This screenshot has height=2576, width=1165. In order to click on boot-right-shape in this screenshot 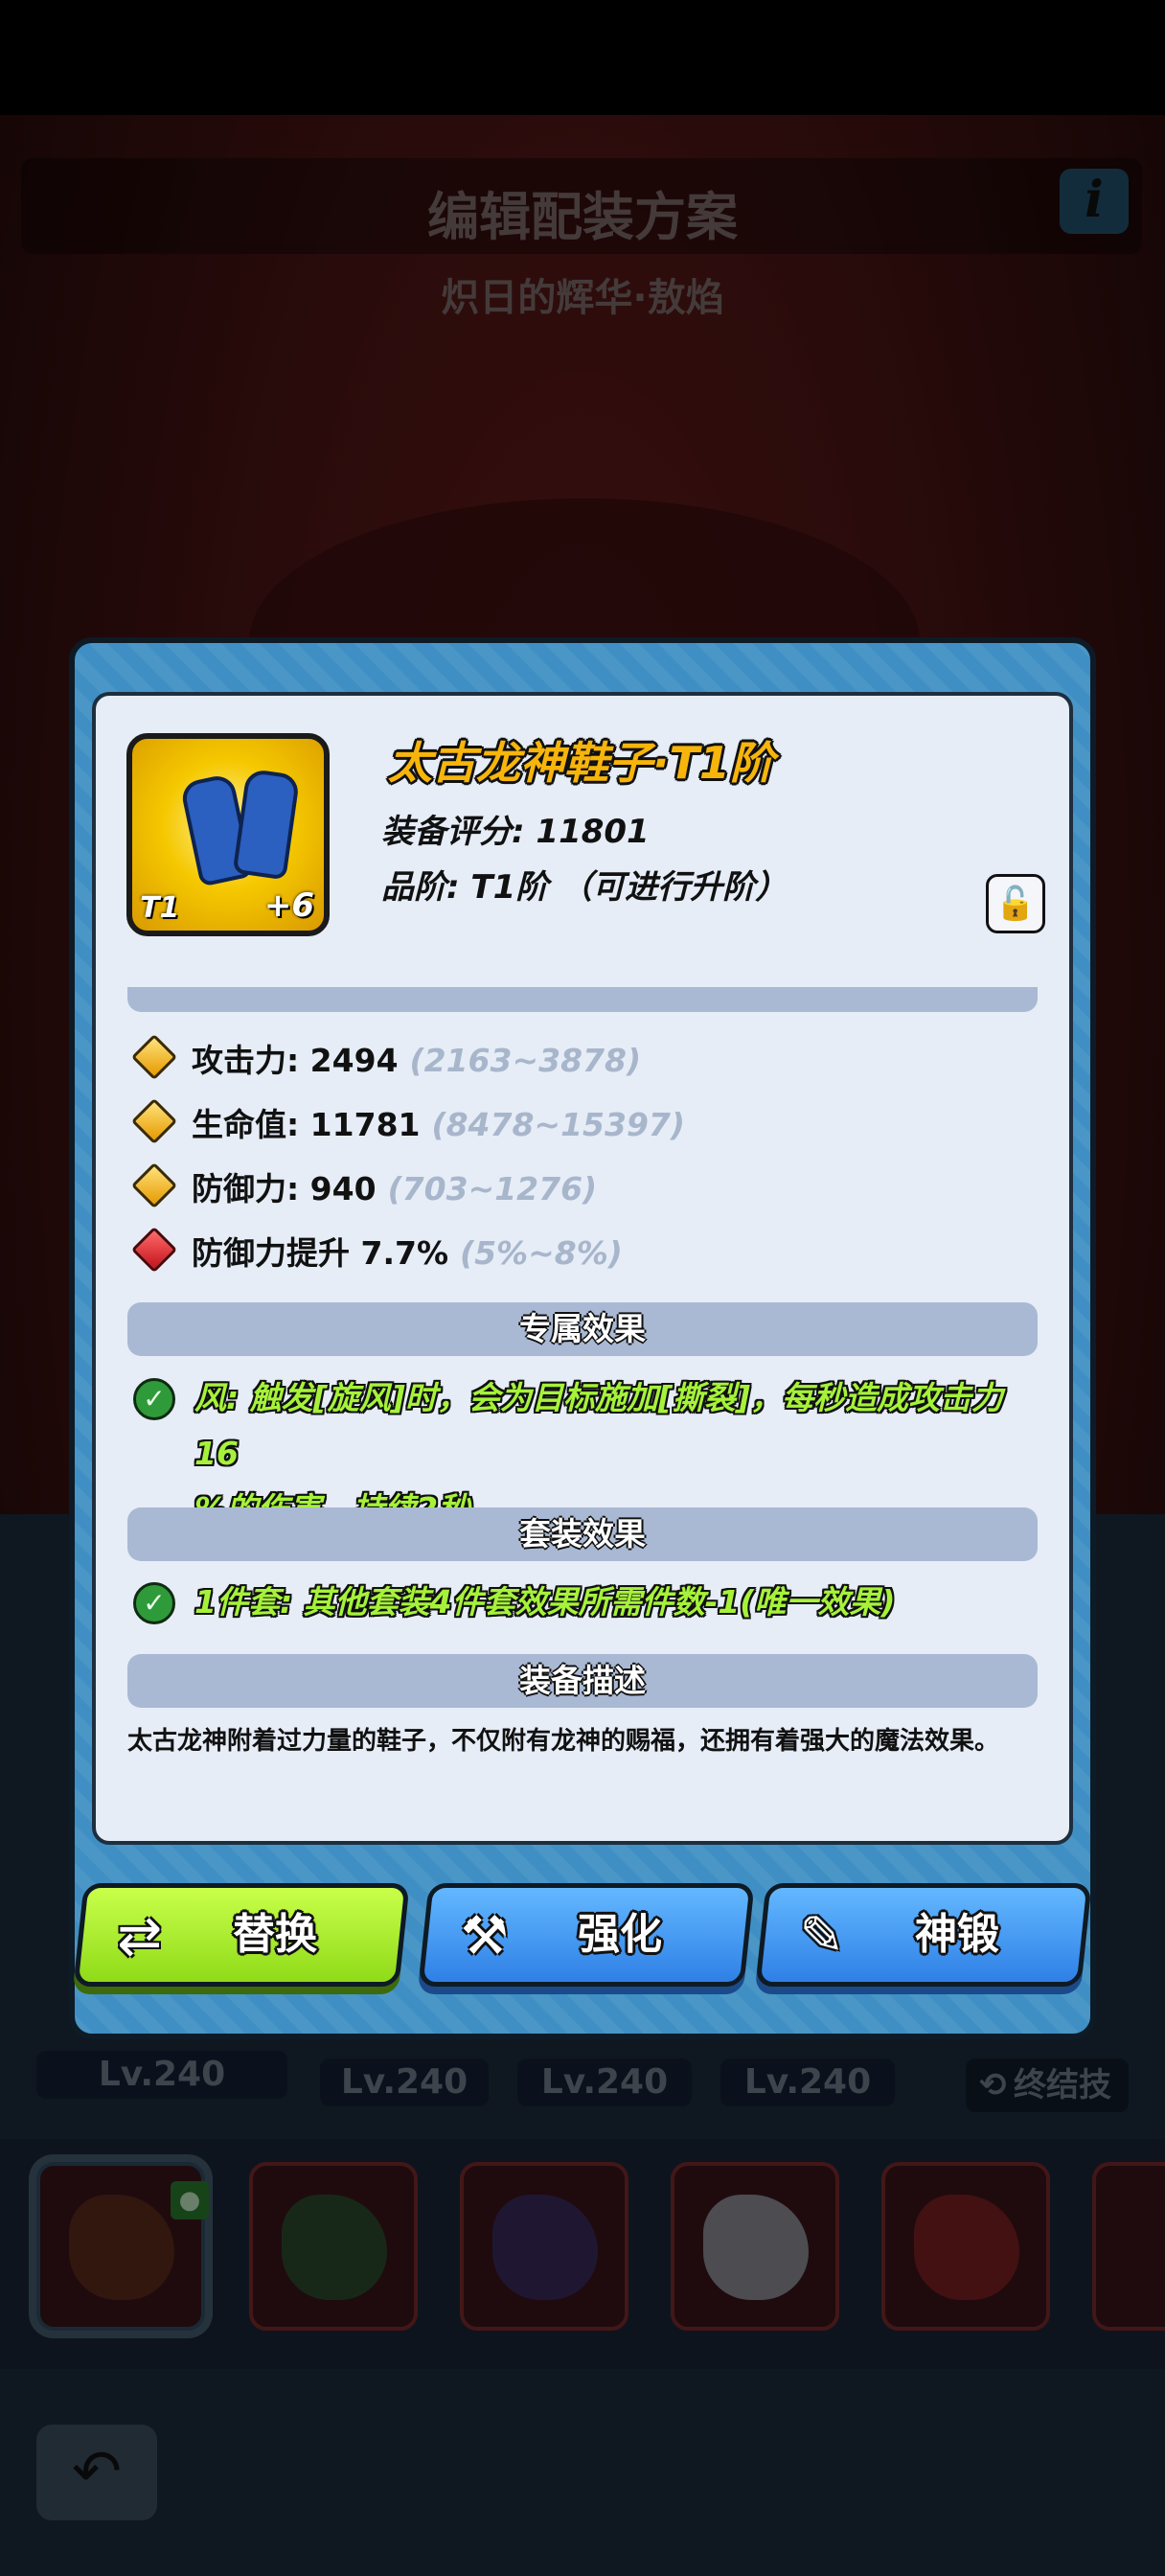, I will do `click(267, 824)`.